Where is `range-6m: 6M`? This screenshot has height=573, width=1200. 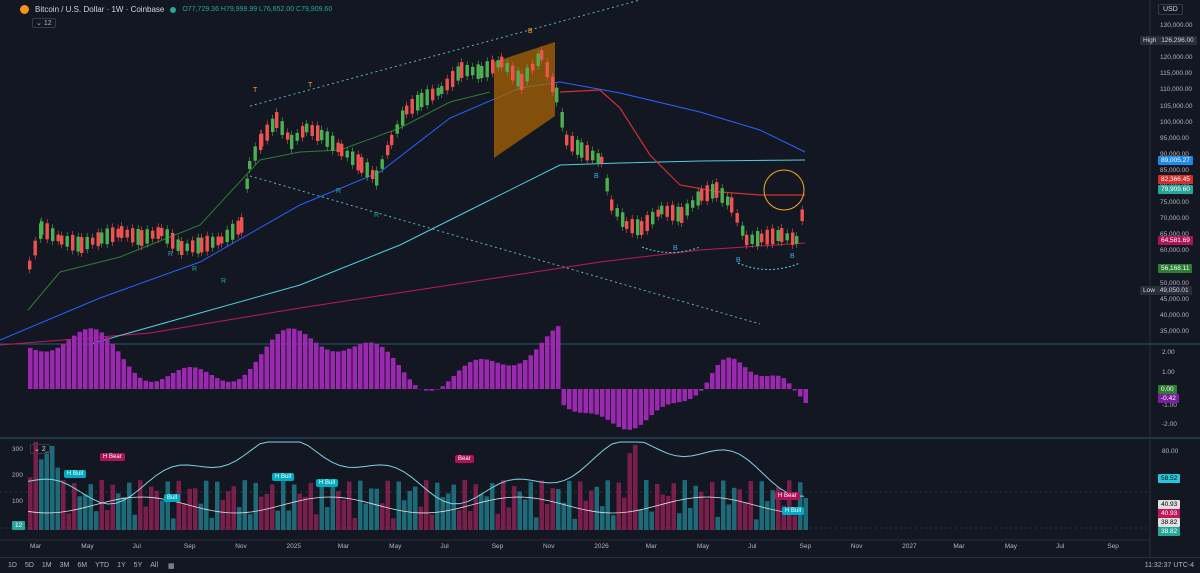 range-6m: 6M is located at coordinates (82, 565).